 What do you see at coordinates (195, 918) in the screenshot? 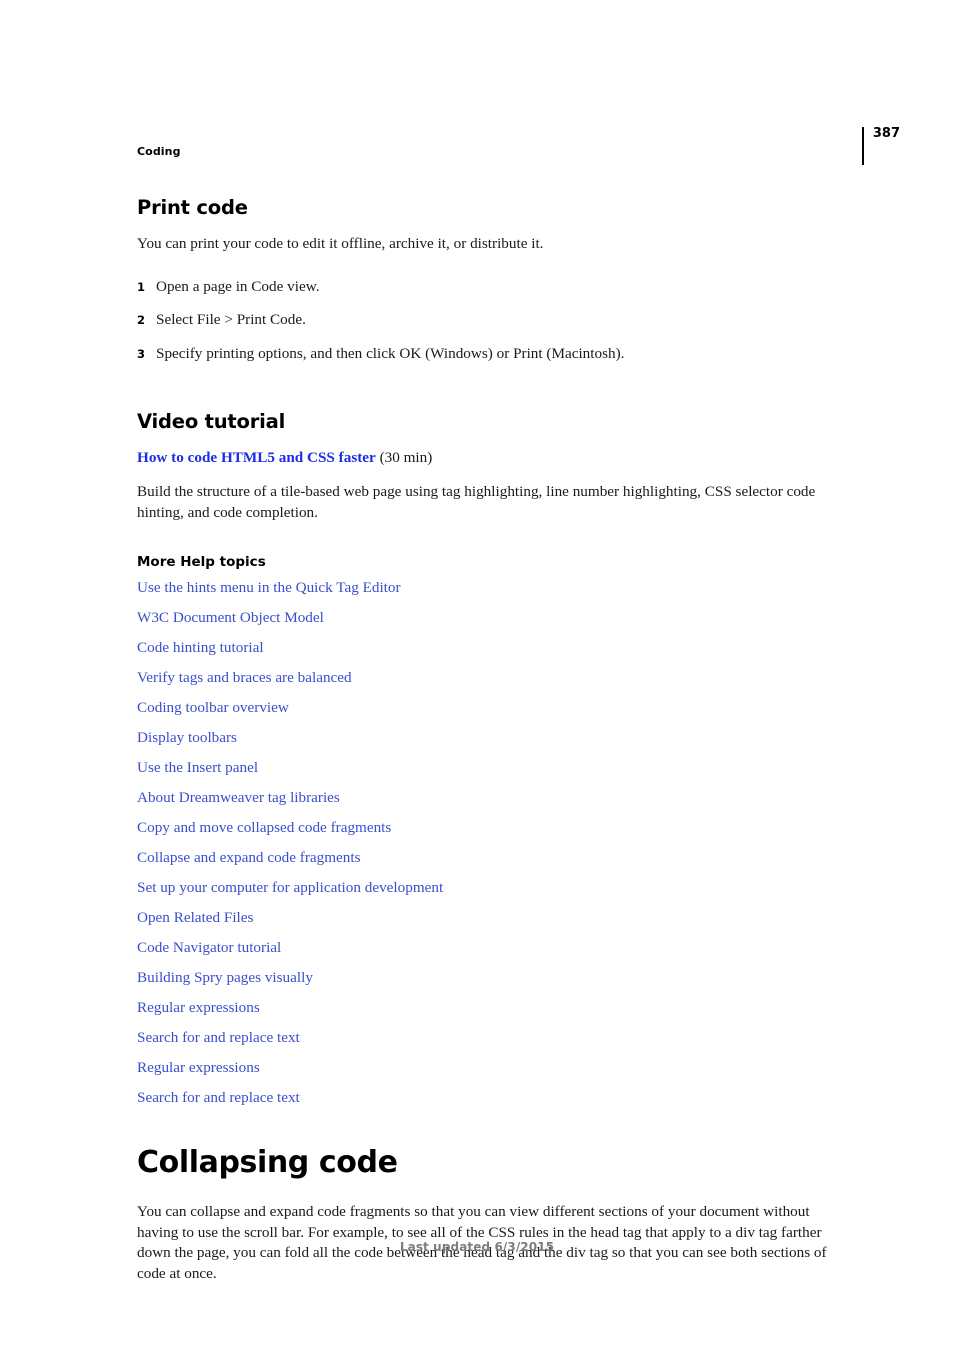
I see `help-topic-link: Open Related Files` at bounding box center [195, 918].